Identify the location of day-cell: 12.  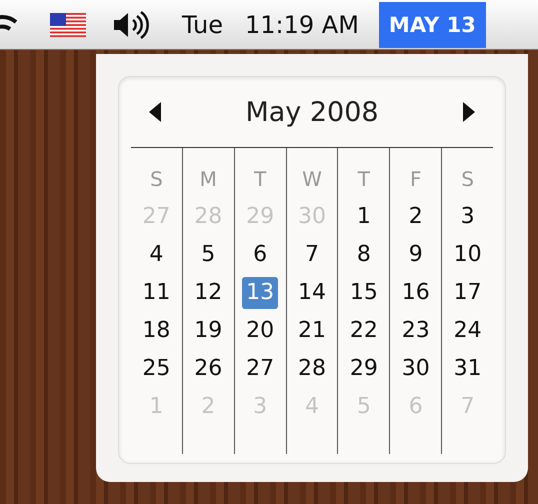
(208, 293).